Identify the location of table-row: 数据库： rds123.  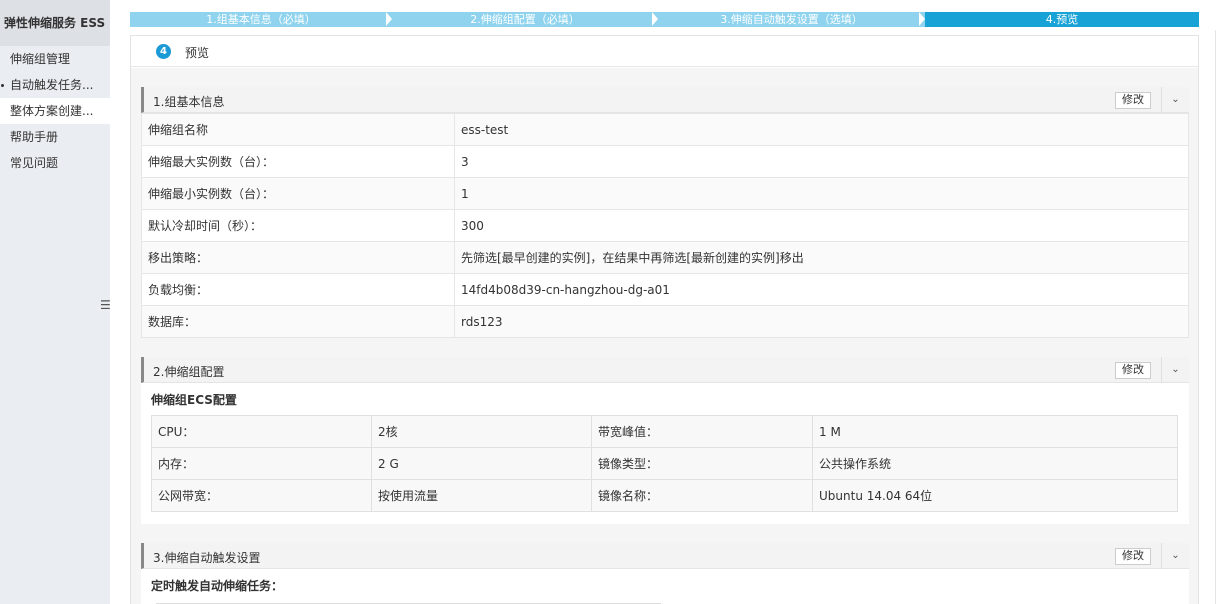
(665, 321).